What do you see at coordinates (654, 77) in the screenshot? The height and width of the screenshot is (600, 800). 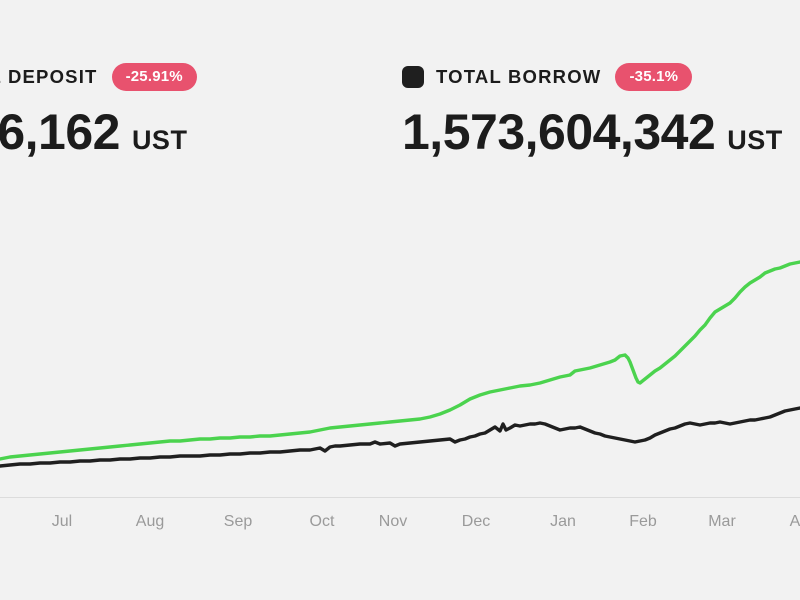 I see `stat-borrow-change-badge: -35.1%` at bounding box center [654, 77].